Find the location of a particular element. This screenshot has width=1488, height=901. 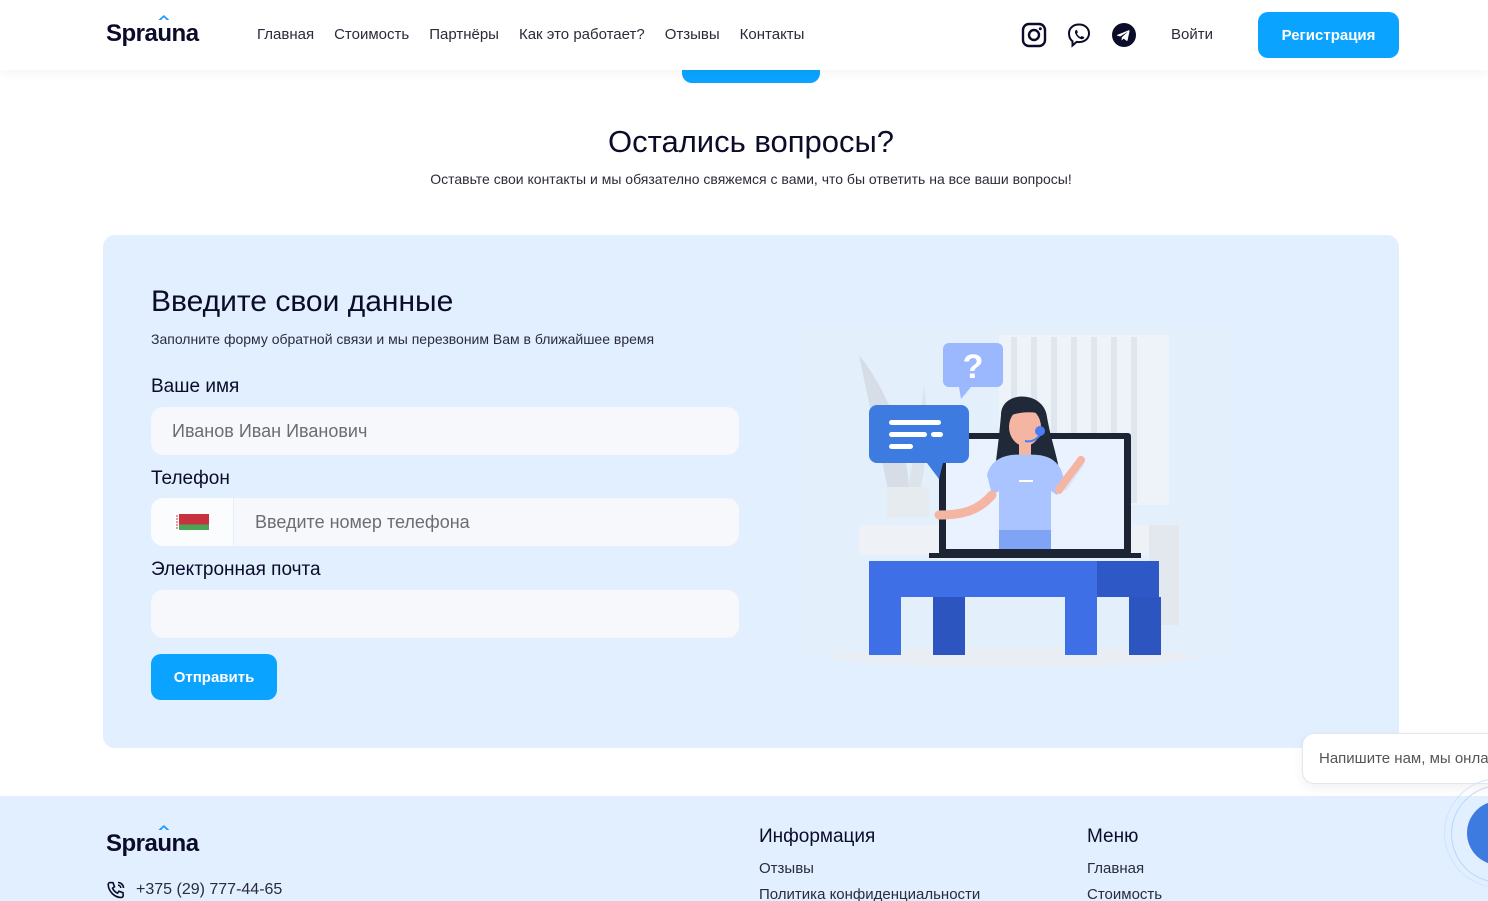

name-label: Ваше имя is located at coordinates (195, 386).